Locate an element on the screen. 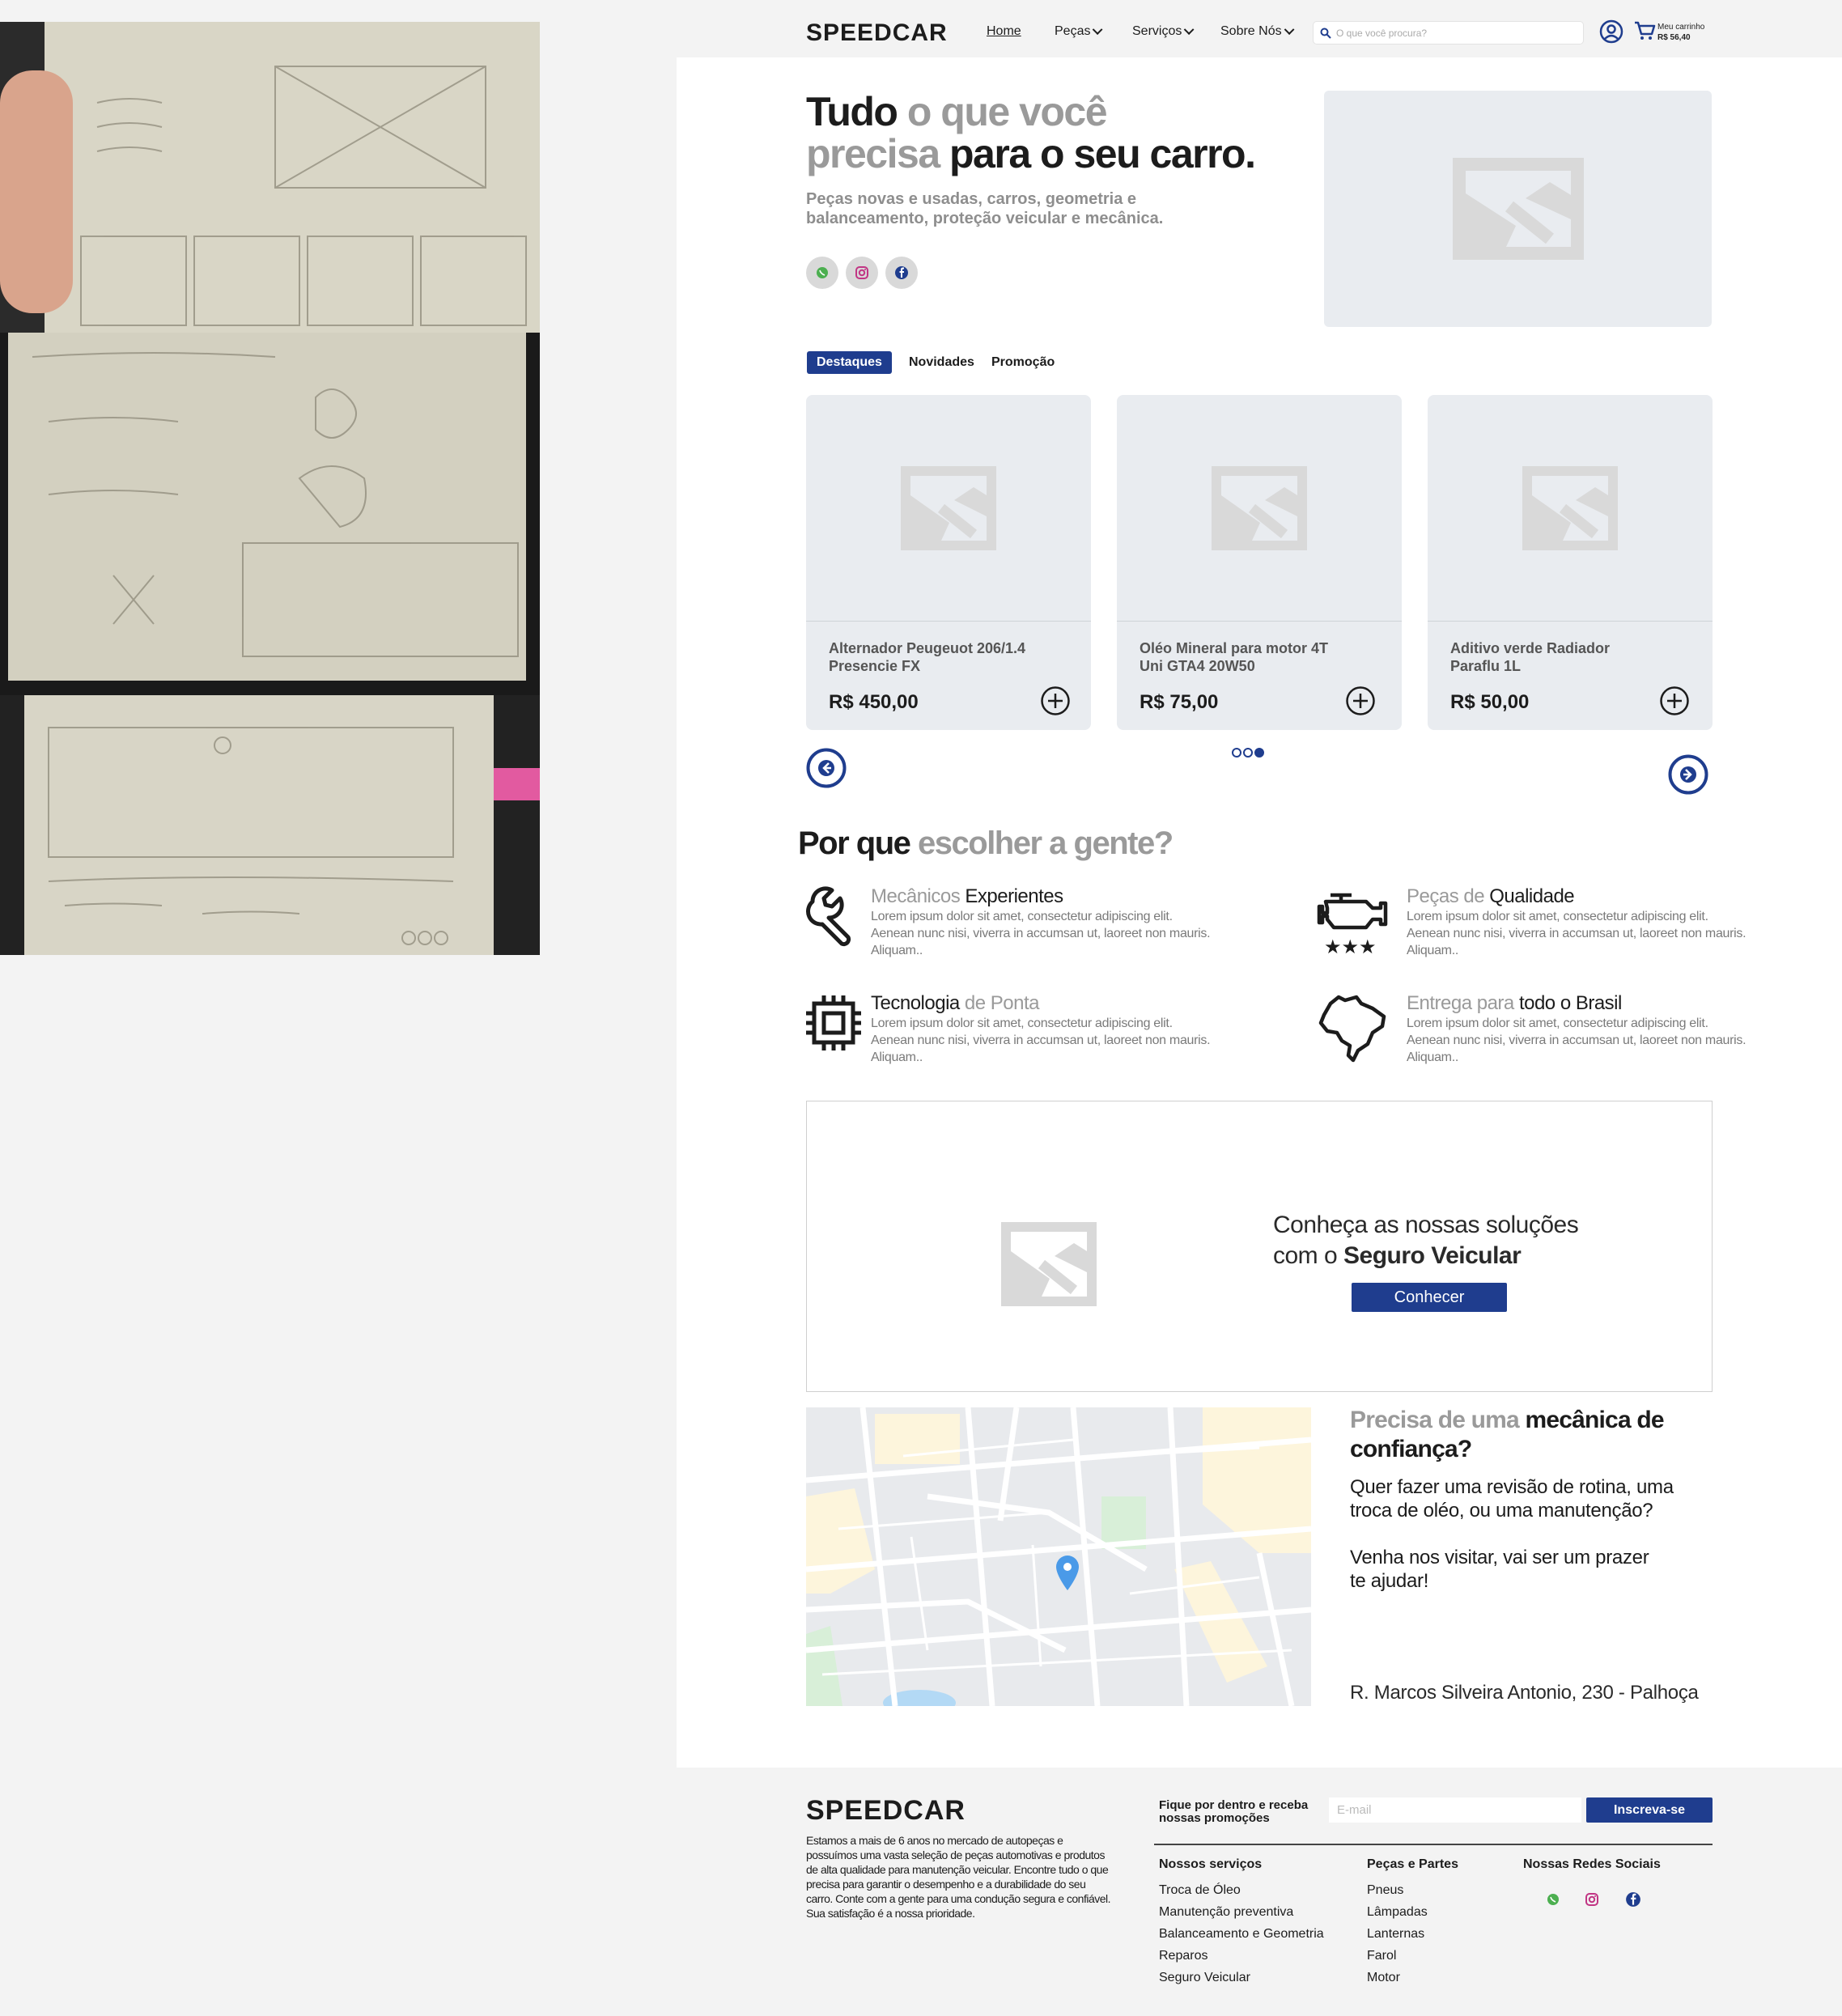  carousel-prev-arrow-icon is located at coordinates (826, 768).